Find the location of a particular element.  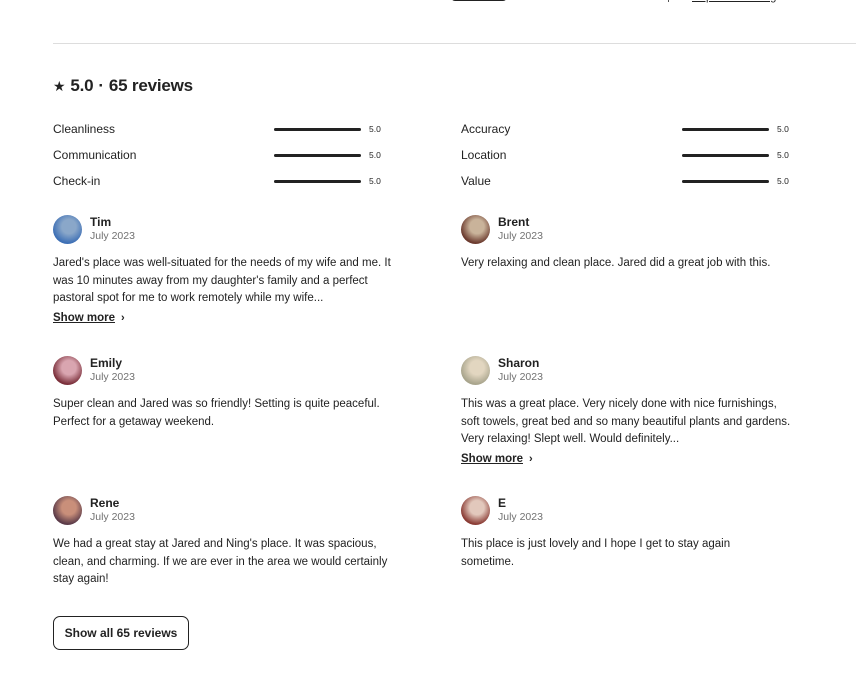

reviews-heading: ★ 5.0 · 65 reviews is located at coordinates (123, 86).